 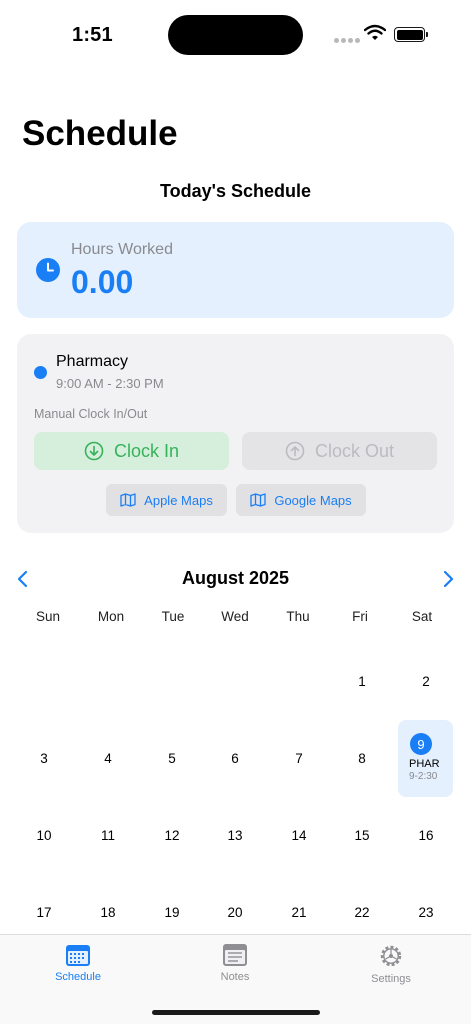 I want to click on status-time: 1:51, so click(x=92, y=35).